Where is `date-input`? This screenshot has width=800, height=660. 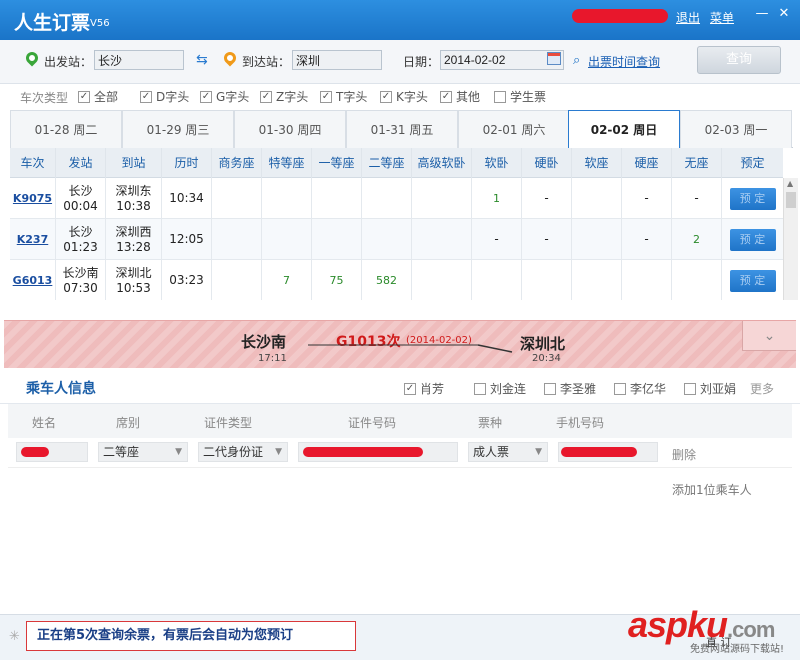
date-input is located at coordinates (502, 60).